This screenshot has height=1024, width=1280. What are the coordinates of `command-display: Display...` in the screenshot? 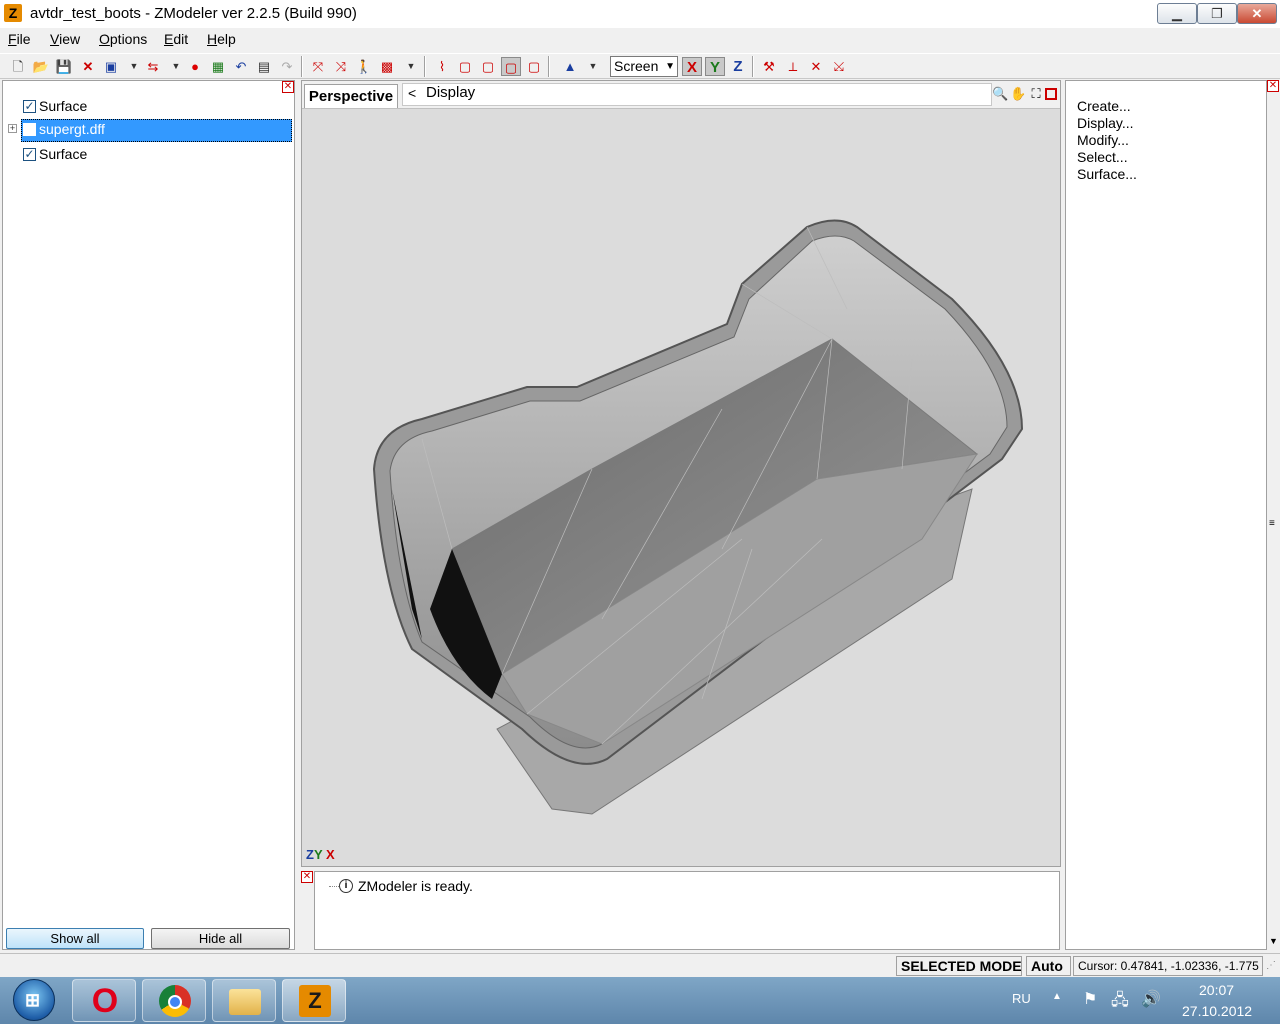 It's located at (1105, 123).